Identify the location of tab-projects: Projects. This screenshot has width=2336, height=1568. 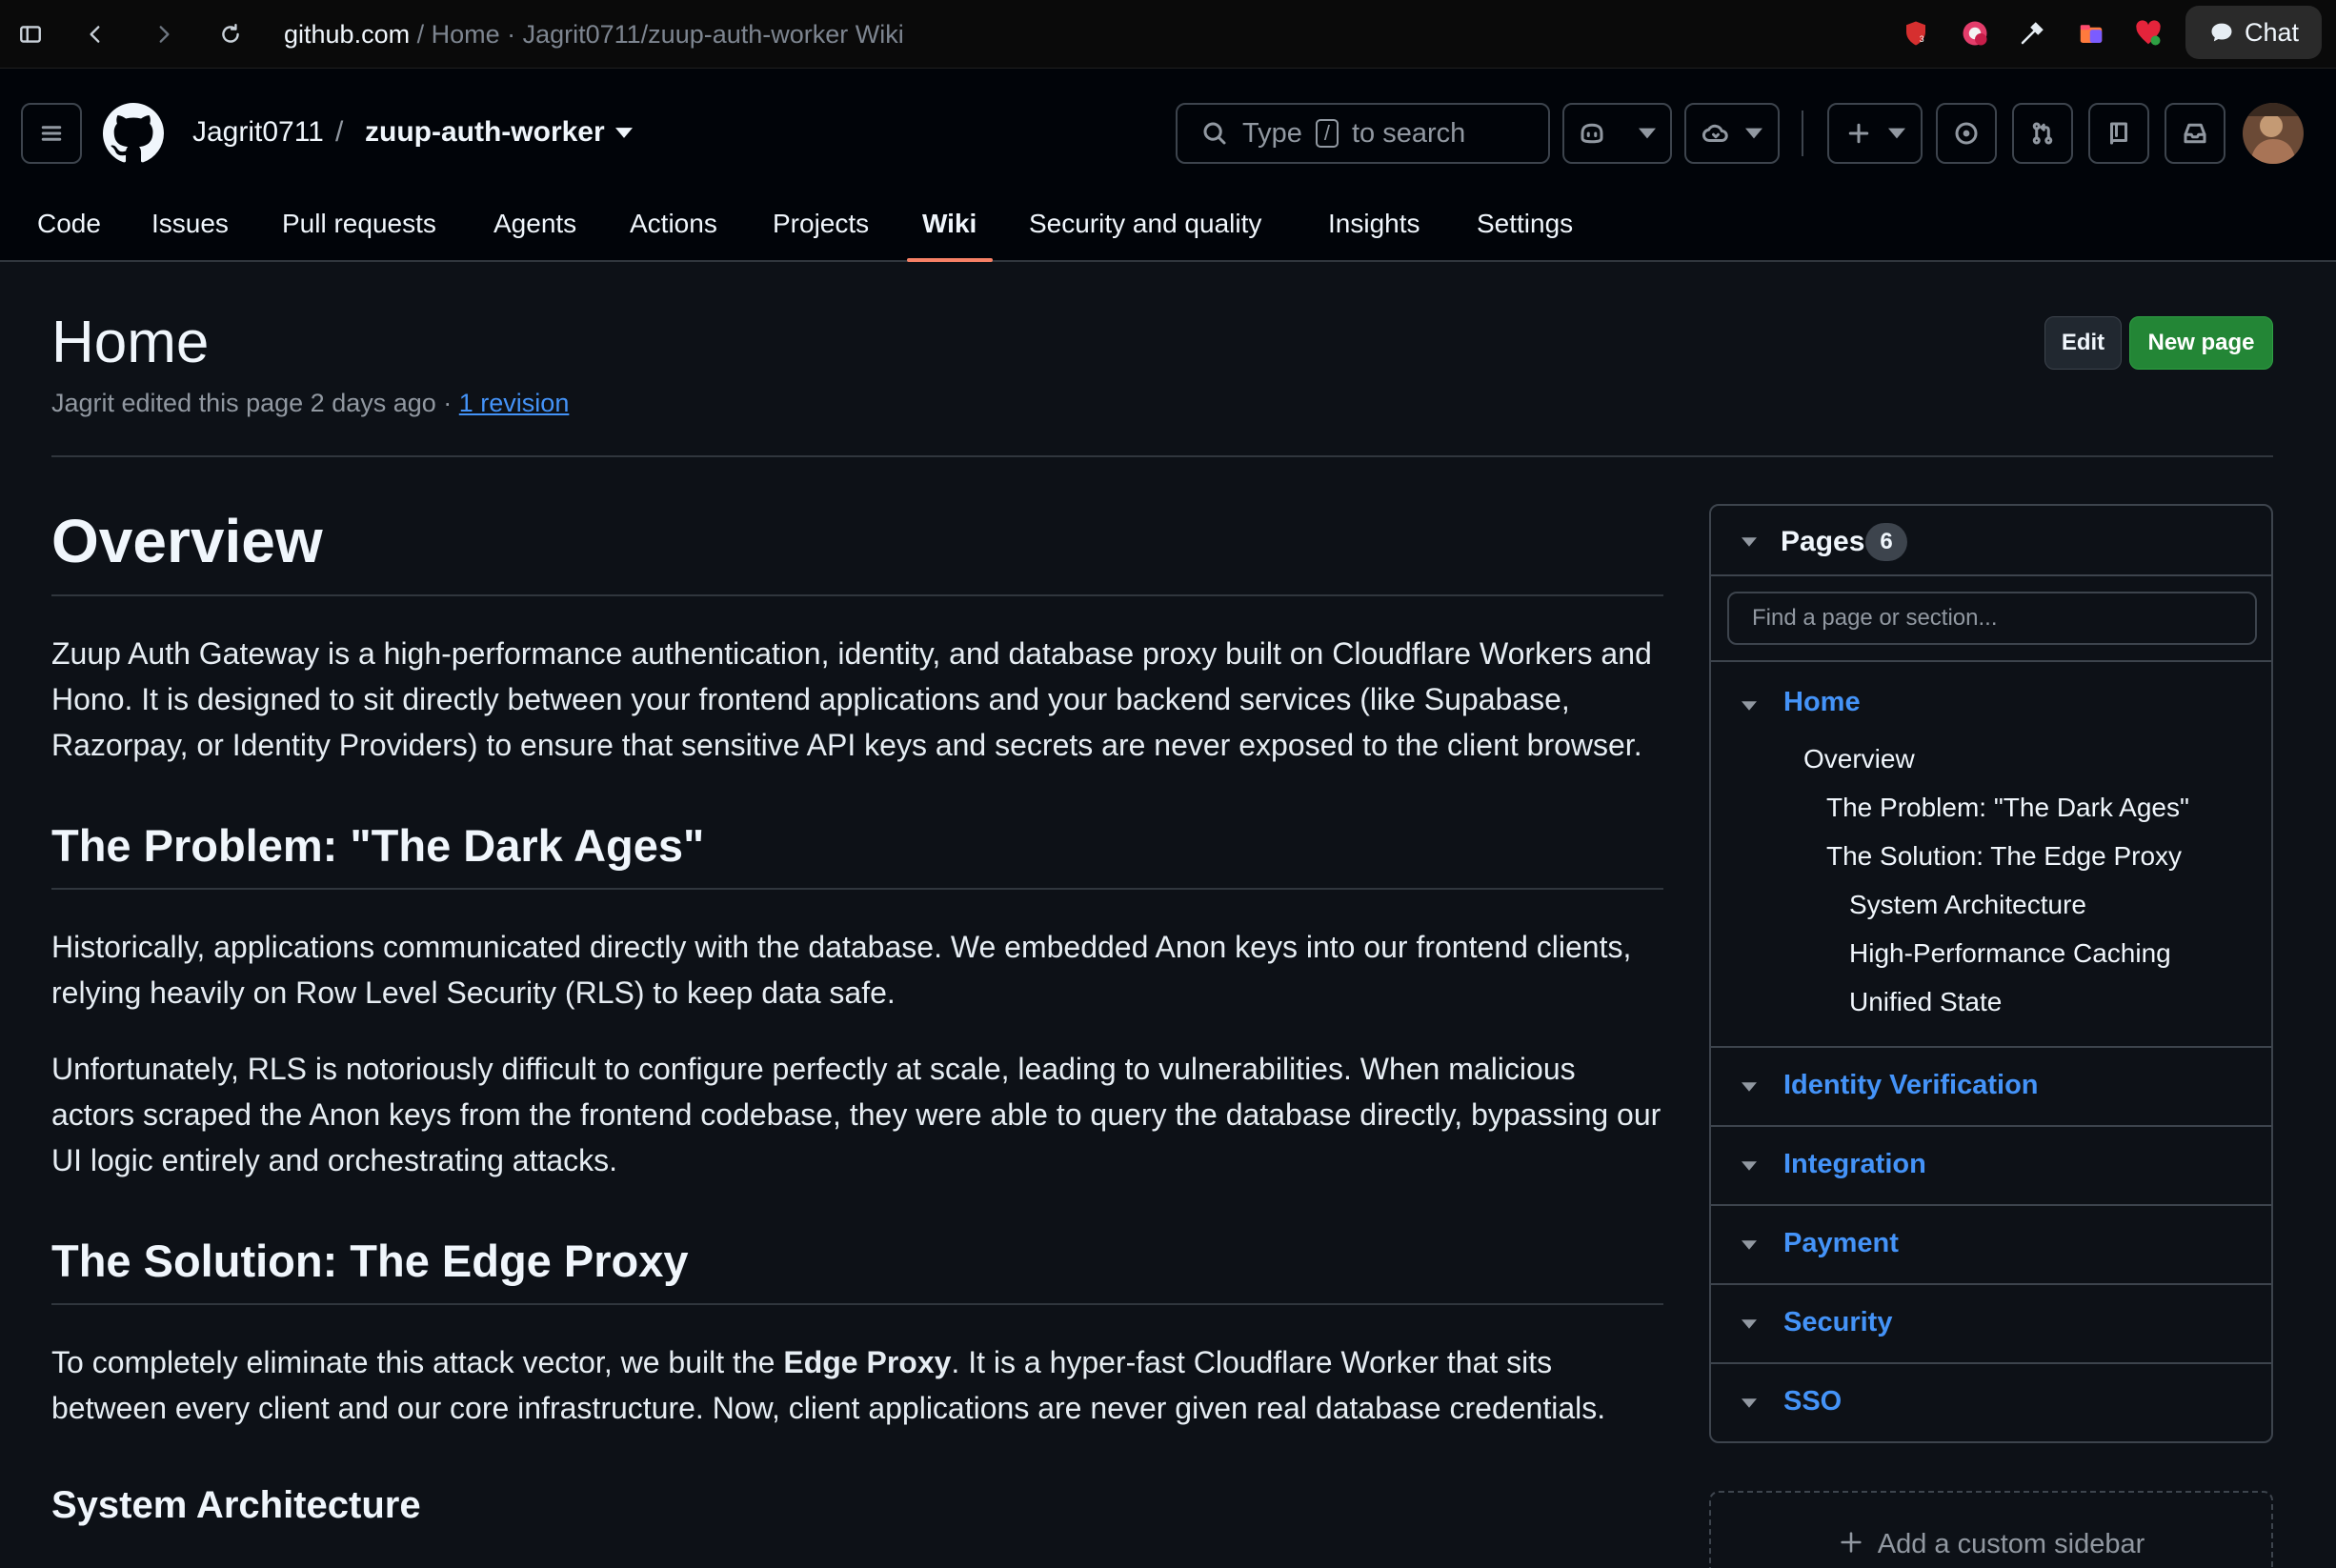
(821, 223).